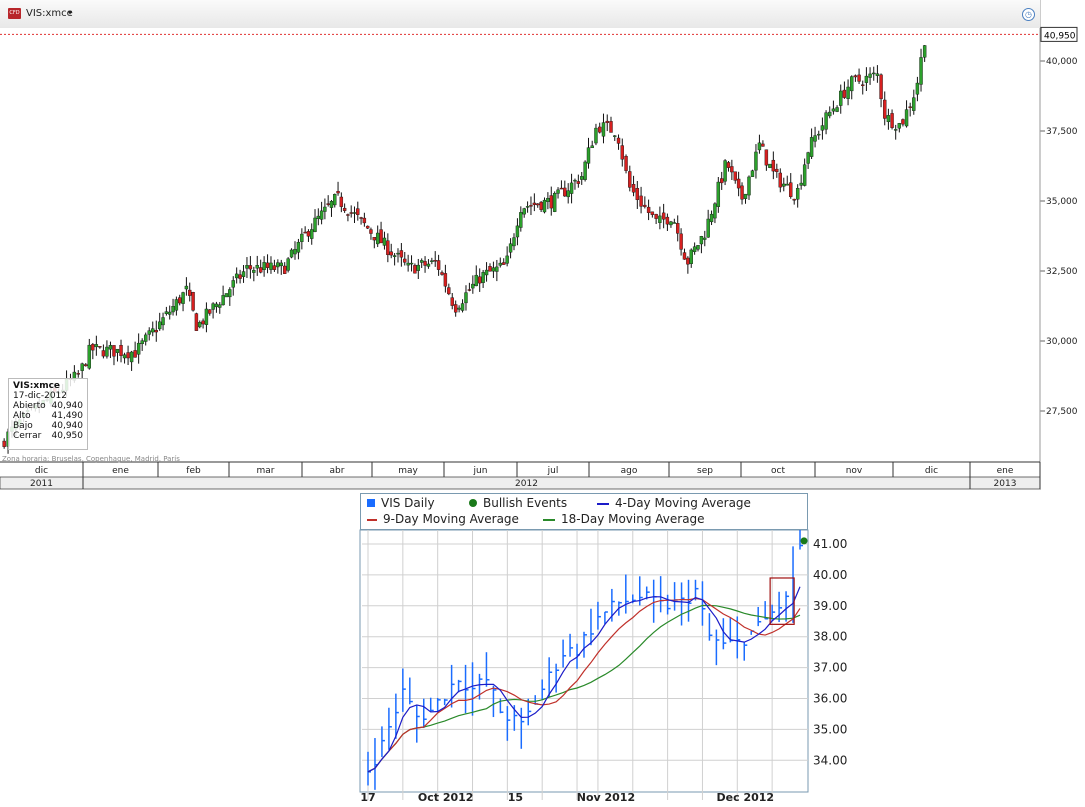 This screenshot has height=807, width=1085. What do you see at coordinates (525, 503) in the screenshot?
I see `legend-label: Bullish Events` at bounding box center [525, 503].